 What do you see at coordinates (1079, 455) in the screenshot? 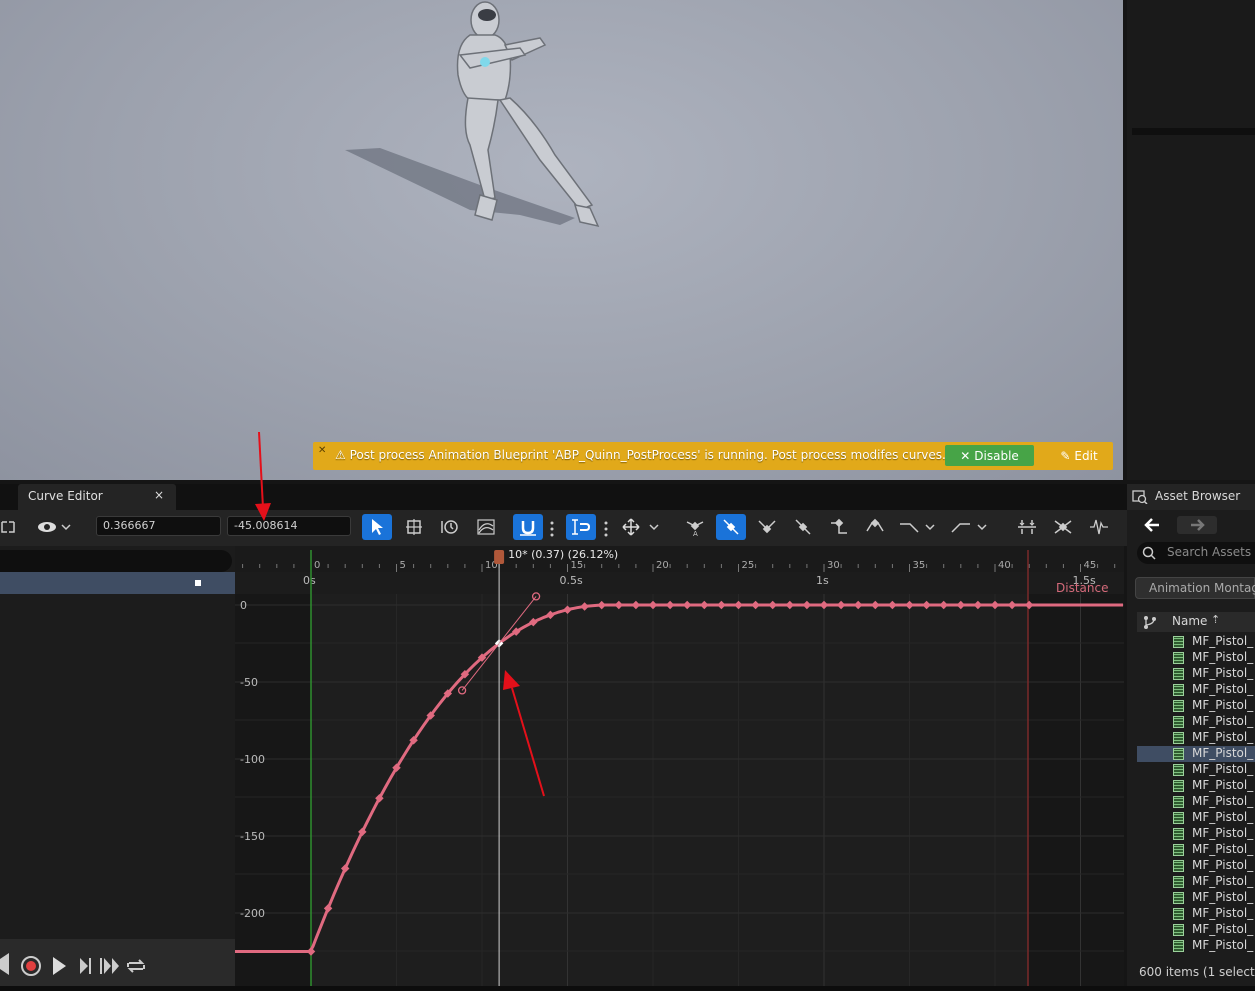
I see `edit-button: ✎ Edit` at bounding box center [1079, 455].